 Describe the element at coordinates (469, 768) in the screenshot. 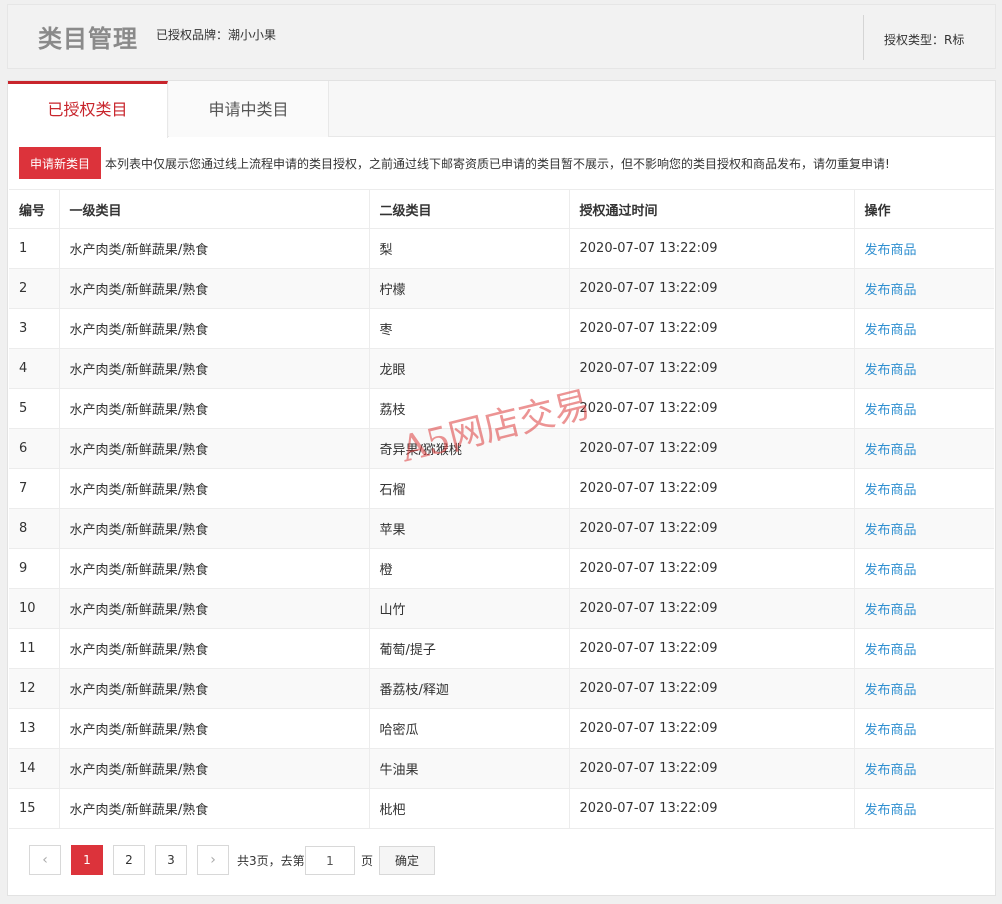

I see `cell-level2: 牛油果` at that location.